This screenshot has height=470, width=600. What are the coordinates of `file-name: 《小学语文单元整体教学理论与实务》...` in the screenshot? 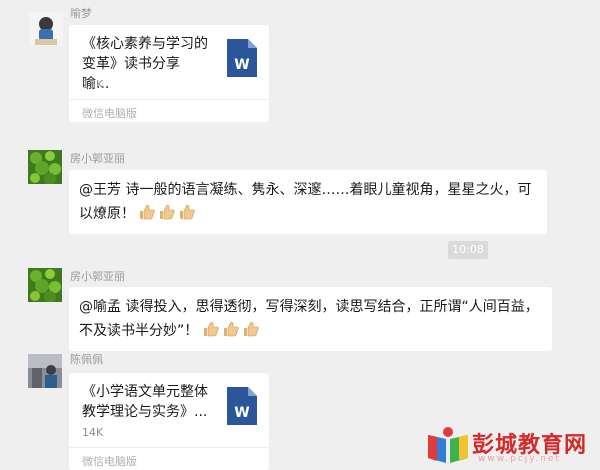 It's located at (145, 402).